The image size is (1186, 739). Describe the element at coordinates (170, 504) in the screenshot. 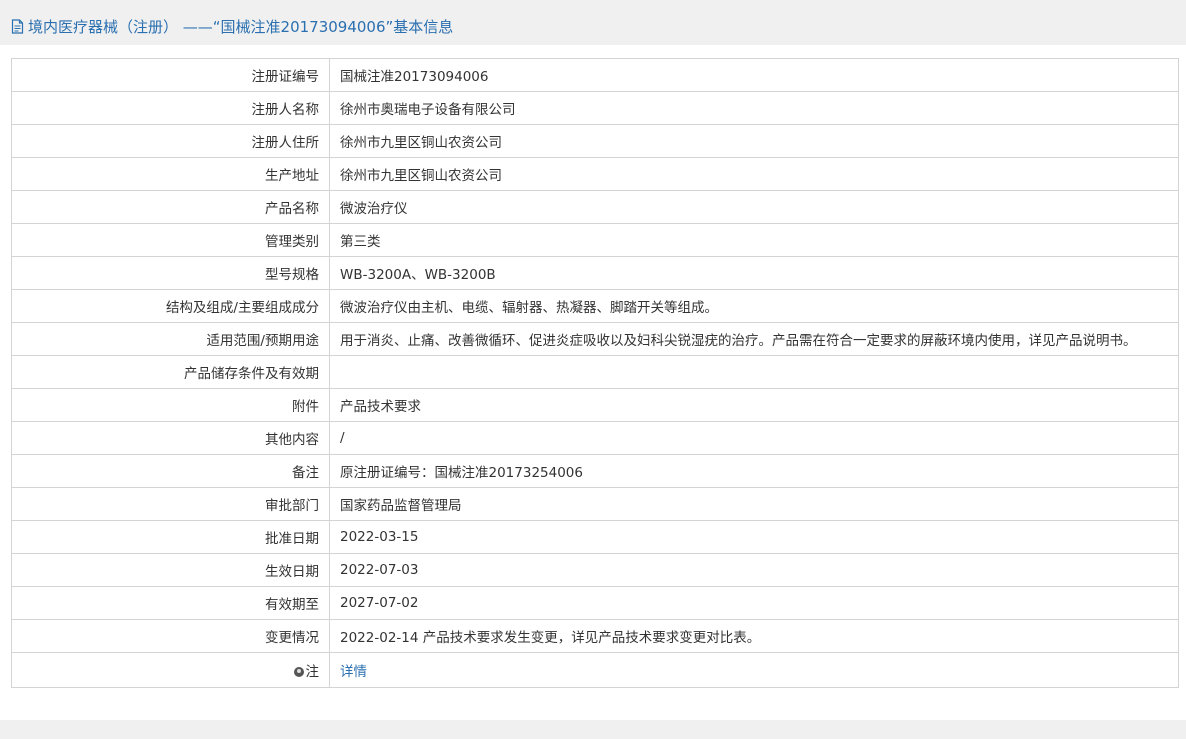

I see `row-label: 审批部门` at that location.